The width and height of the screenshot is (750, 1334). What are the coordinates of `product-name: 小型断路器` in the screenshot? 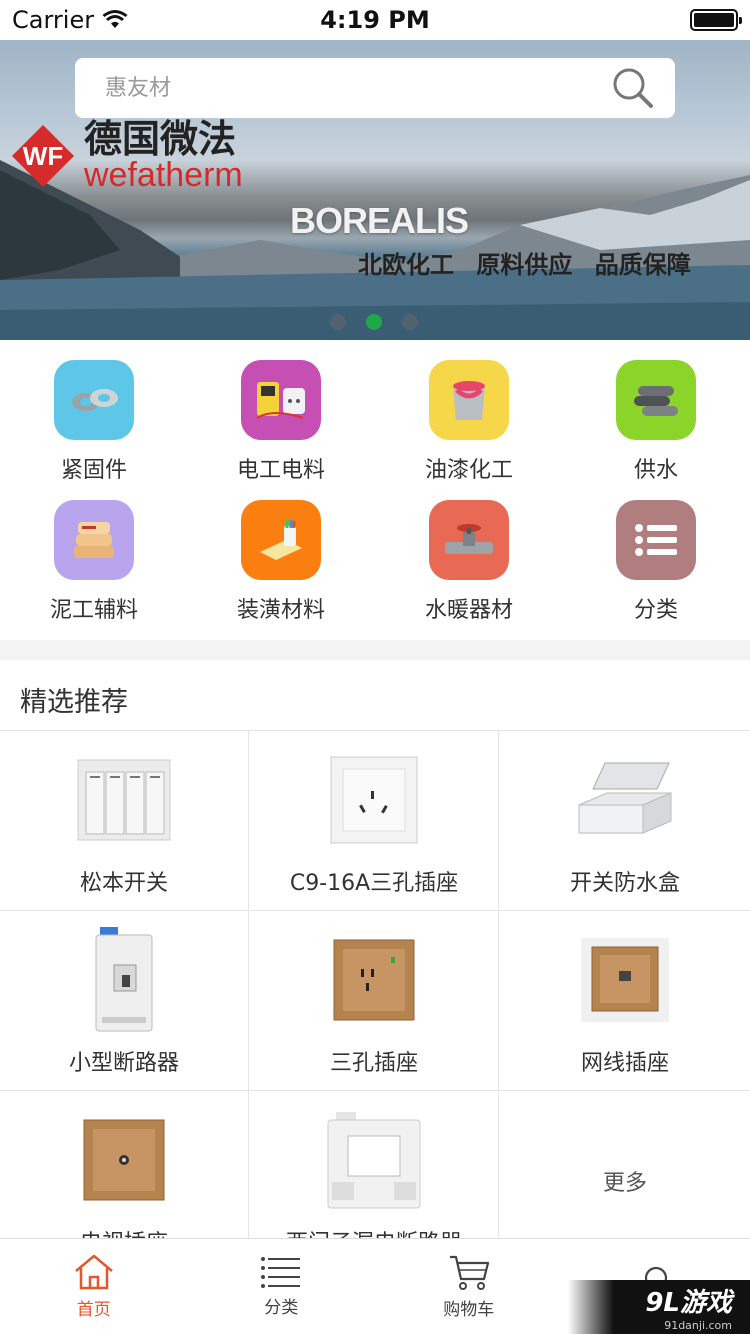 It's located at (123, 1063).